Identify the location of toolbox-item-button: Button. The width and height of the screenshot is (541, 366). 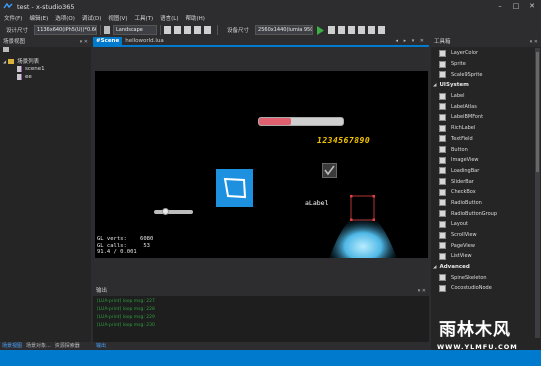
(488, 149).